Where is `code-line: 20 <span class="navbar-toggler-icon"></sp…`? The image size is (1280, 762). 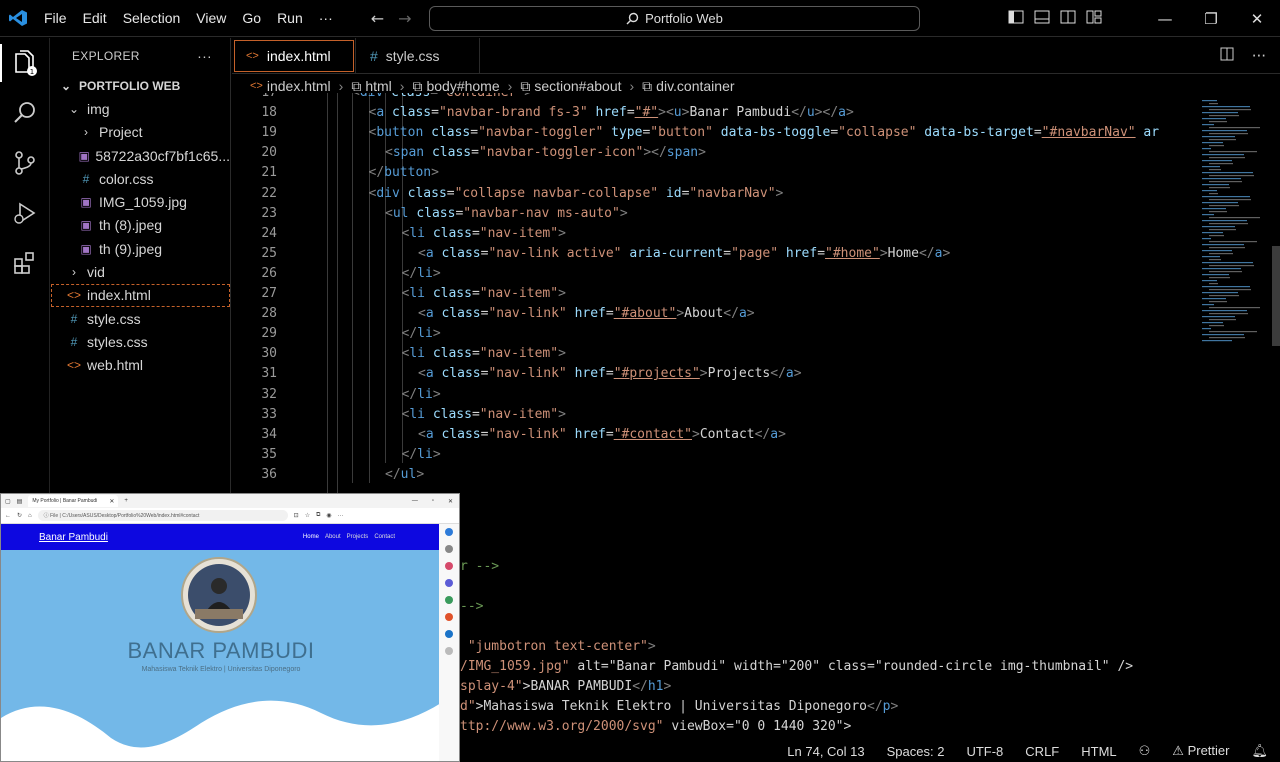 code-line: 20 <span class="navbar-toggler-icon"></sp… is located at coordinates (715, 153).